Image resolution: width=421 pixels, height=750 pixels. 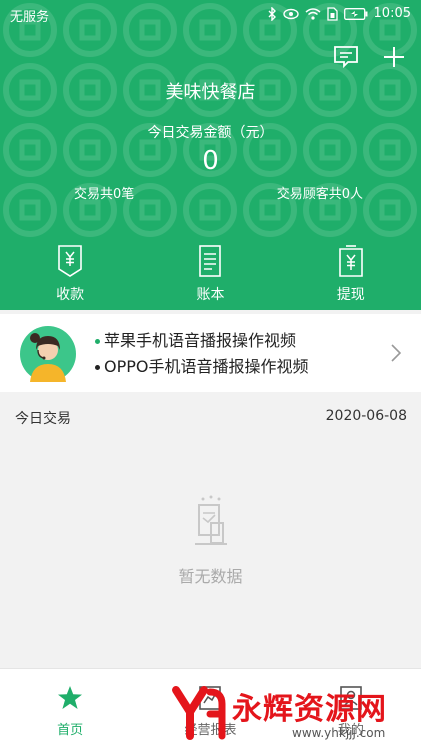 I want to click on empty-state-text: 暂无数据, so click(x=210, y=576).